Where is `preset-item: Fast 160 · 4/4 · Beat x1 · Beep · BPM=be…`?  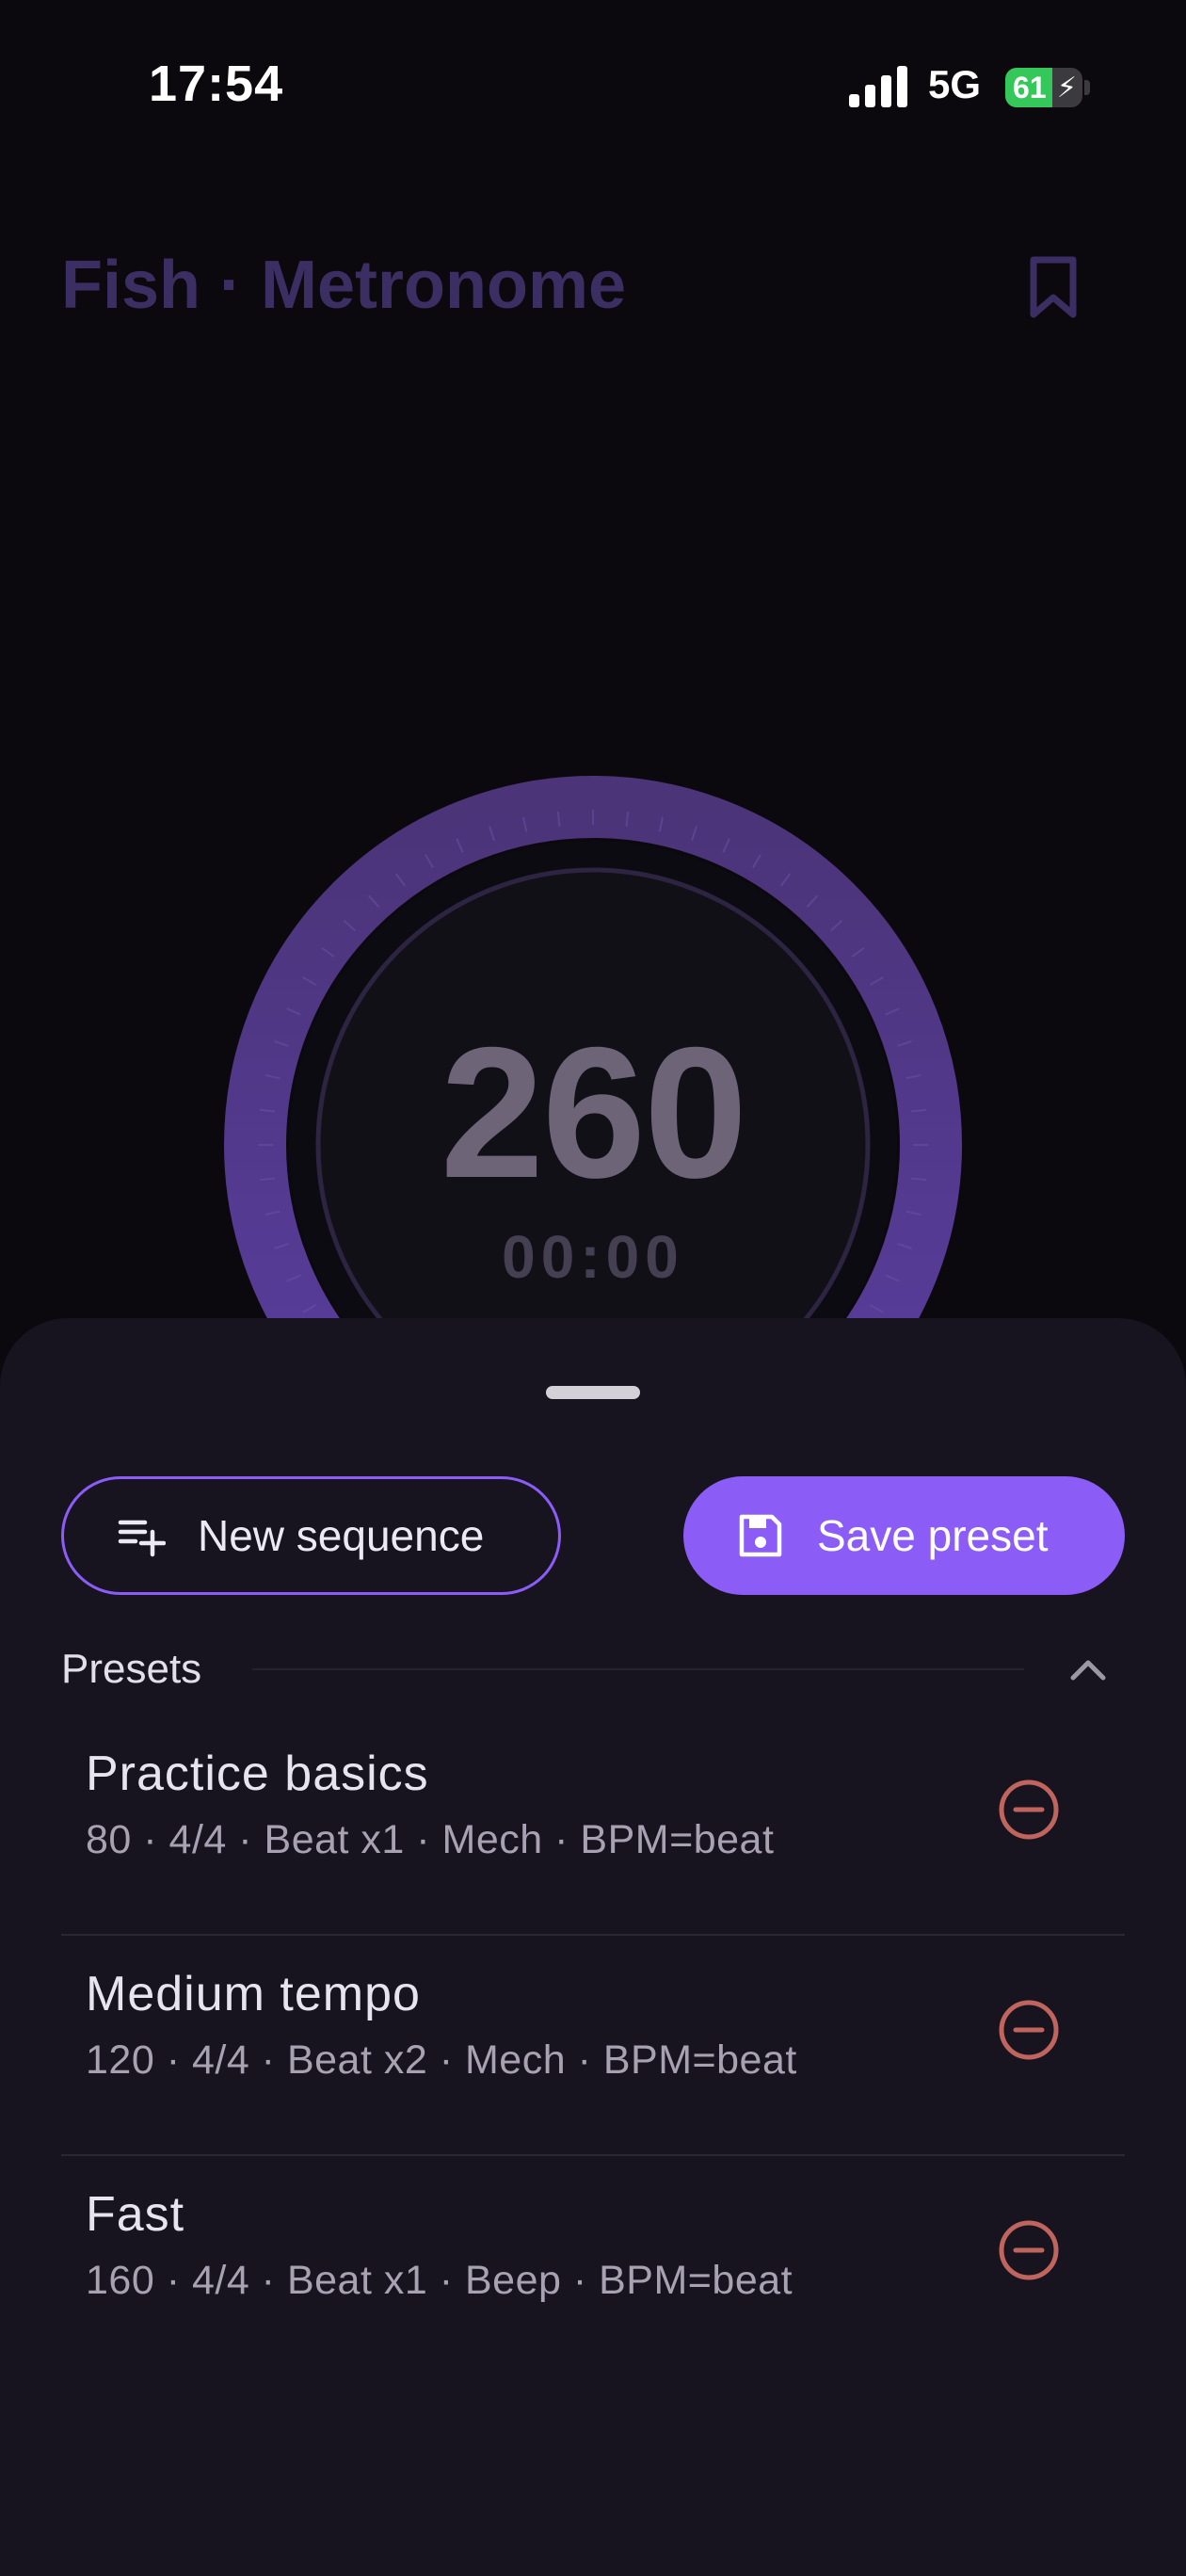
preset-item: Fast 160 · 4/4 · Beat x1 · Beep · BPM=be… is located at coordinates (593, 2266).